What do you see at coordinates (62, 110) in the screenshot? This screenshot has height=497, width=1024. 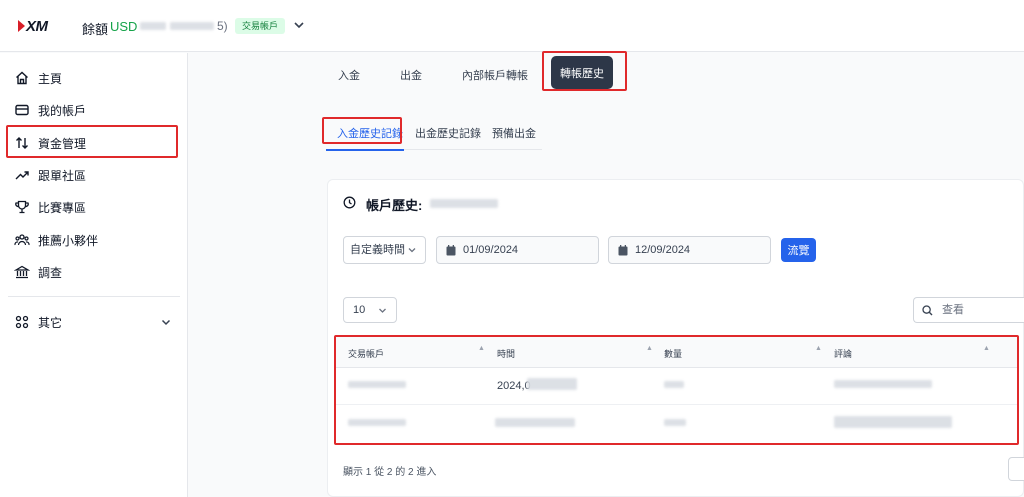 I see `sidebar-item-label: 我的帳戶` at bounding box center [62, 110].